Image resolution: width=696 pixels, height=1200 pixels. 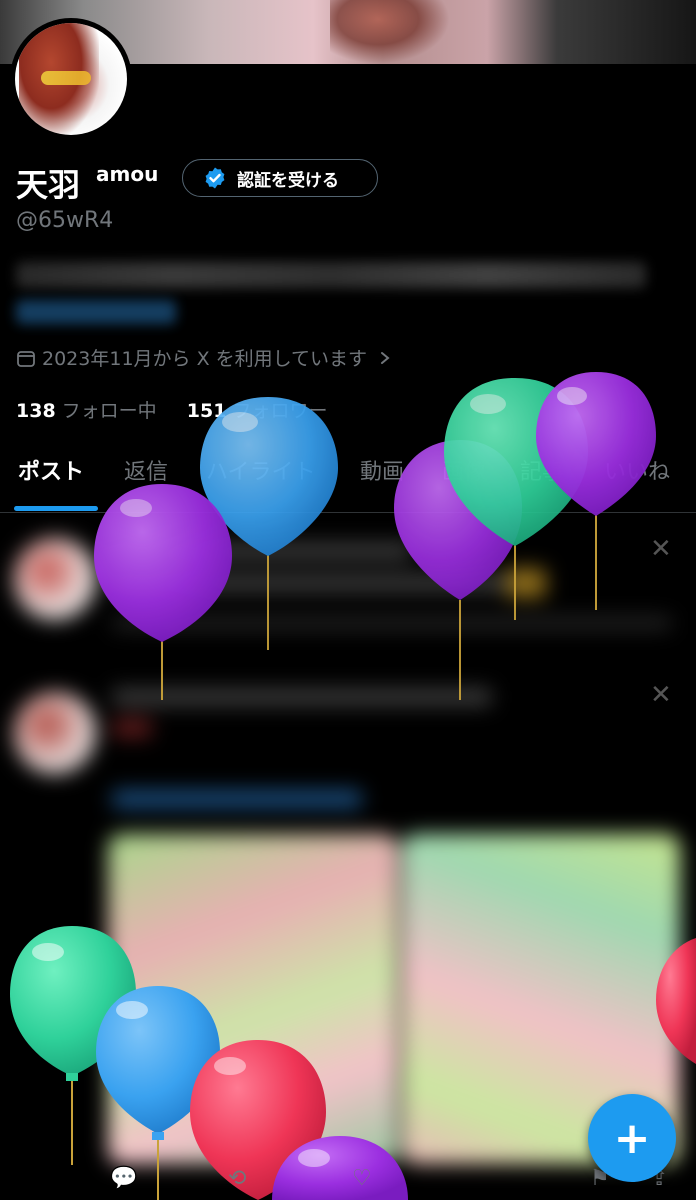 What do you see at coordinates (206, 411) in the screenshot?
I see `followers-count: 151` at bounding box center [206, 411].